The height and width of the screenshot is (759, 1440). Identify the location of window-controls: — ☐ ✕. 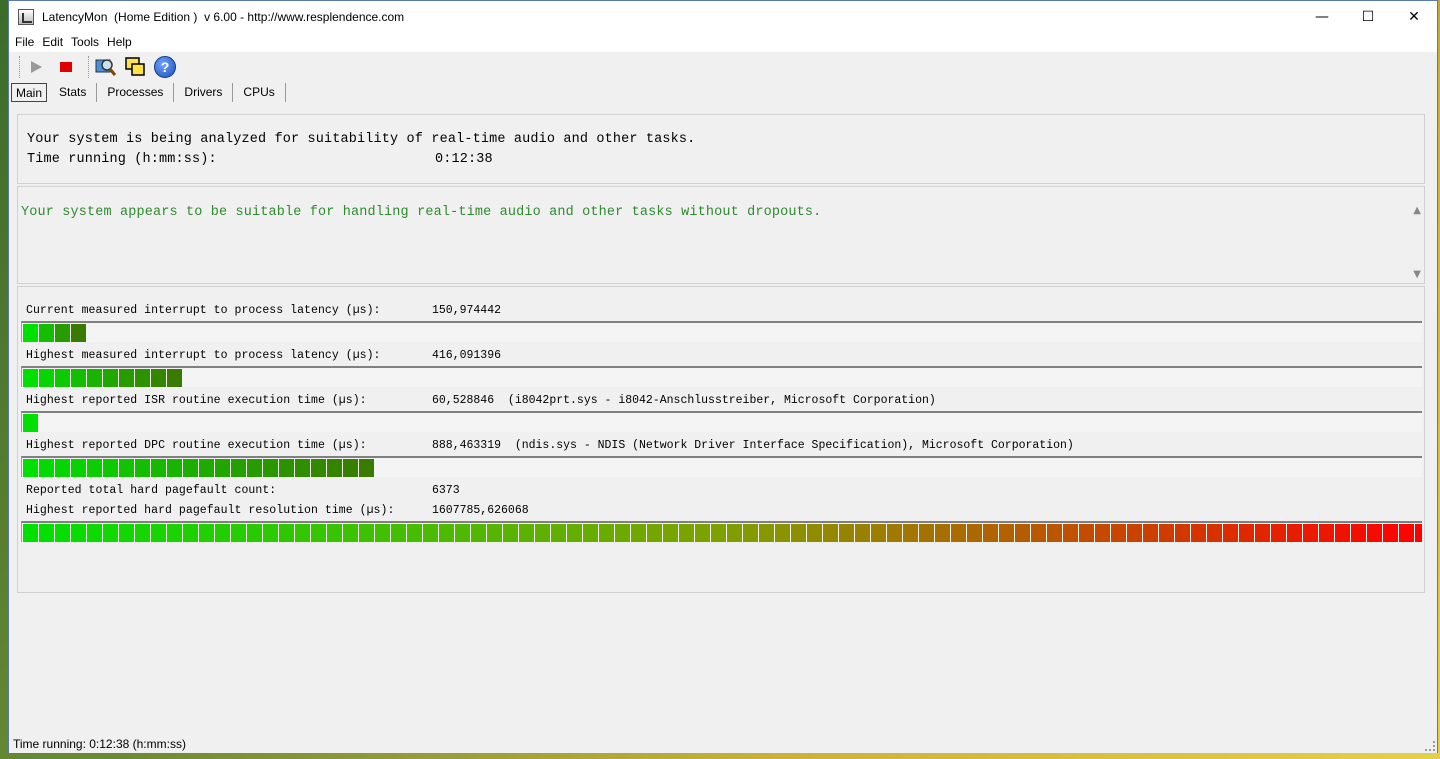
(1368, 16).